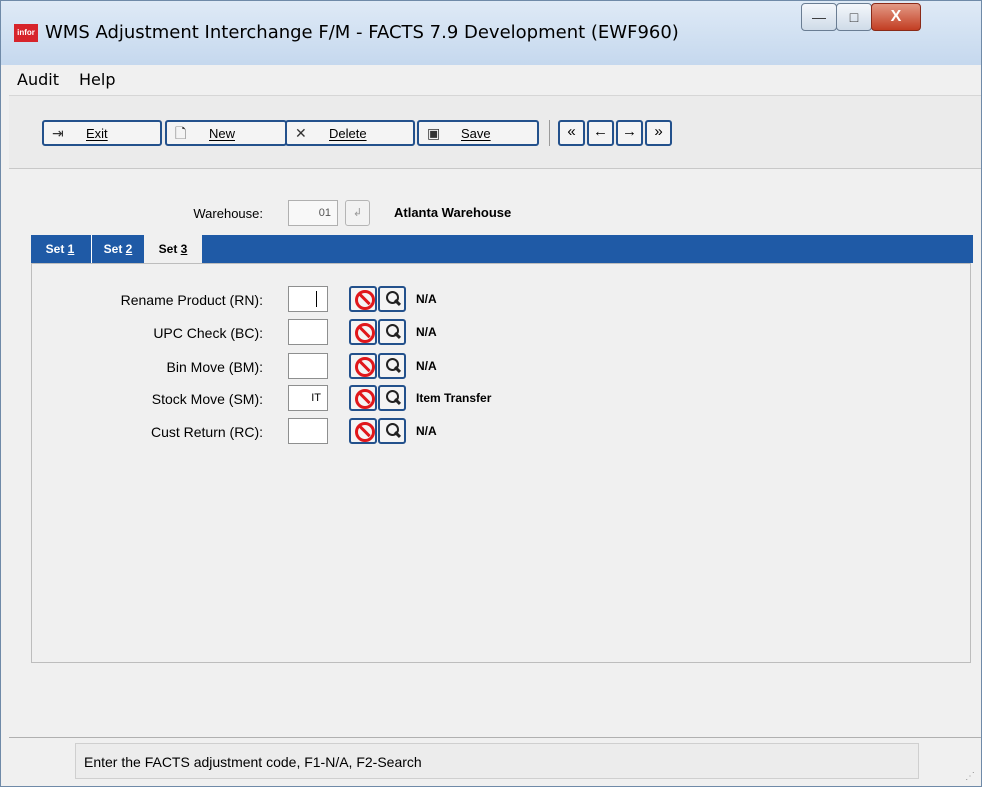  I want to click on cust-return-na-button, so click(363, 431).